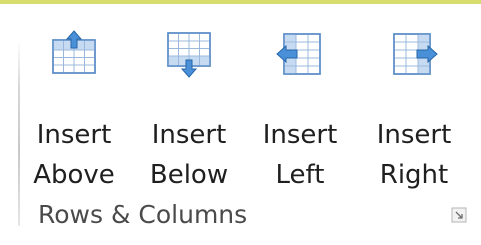 Image resolution: width=481 pixels, height=245 pixels. I want to click on insert-row-above-icon, so click(74, 52).